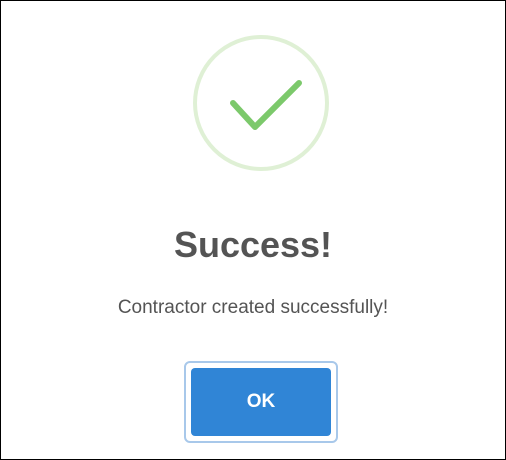 The width and height of the screenshot is (506, 460). I want to click on ok-button: OK, so click(261, 402).